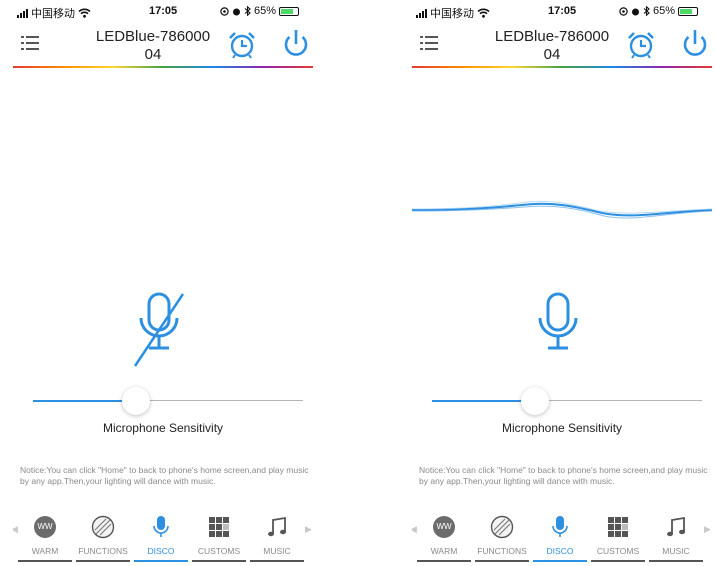 This screenshot has width=715, height=566. What do you see at coordinates (159, 330) in the screenshot?
I see `microphone-muted-icon` at bounding box center [159, 330].